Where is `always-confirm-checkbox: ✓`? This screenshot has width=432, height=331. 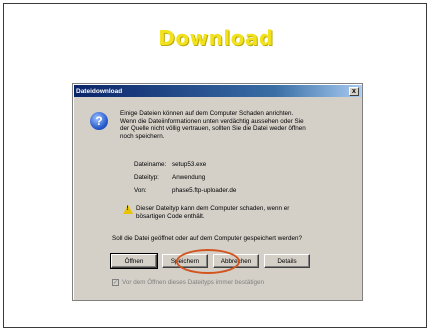
always-confirm-checkbox: ✓ is located at coordinates (115, 282).